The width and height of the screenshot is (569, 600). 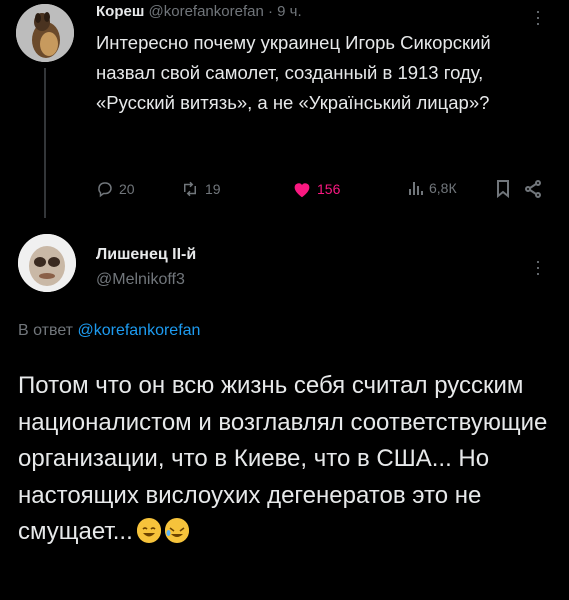 I want to click on author-handle: @korefankorefan, so click(x=206, y=11).